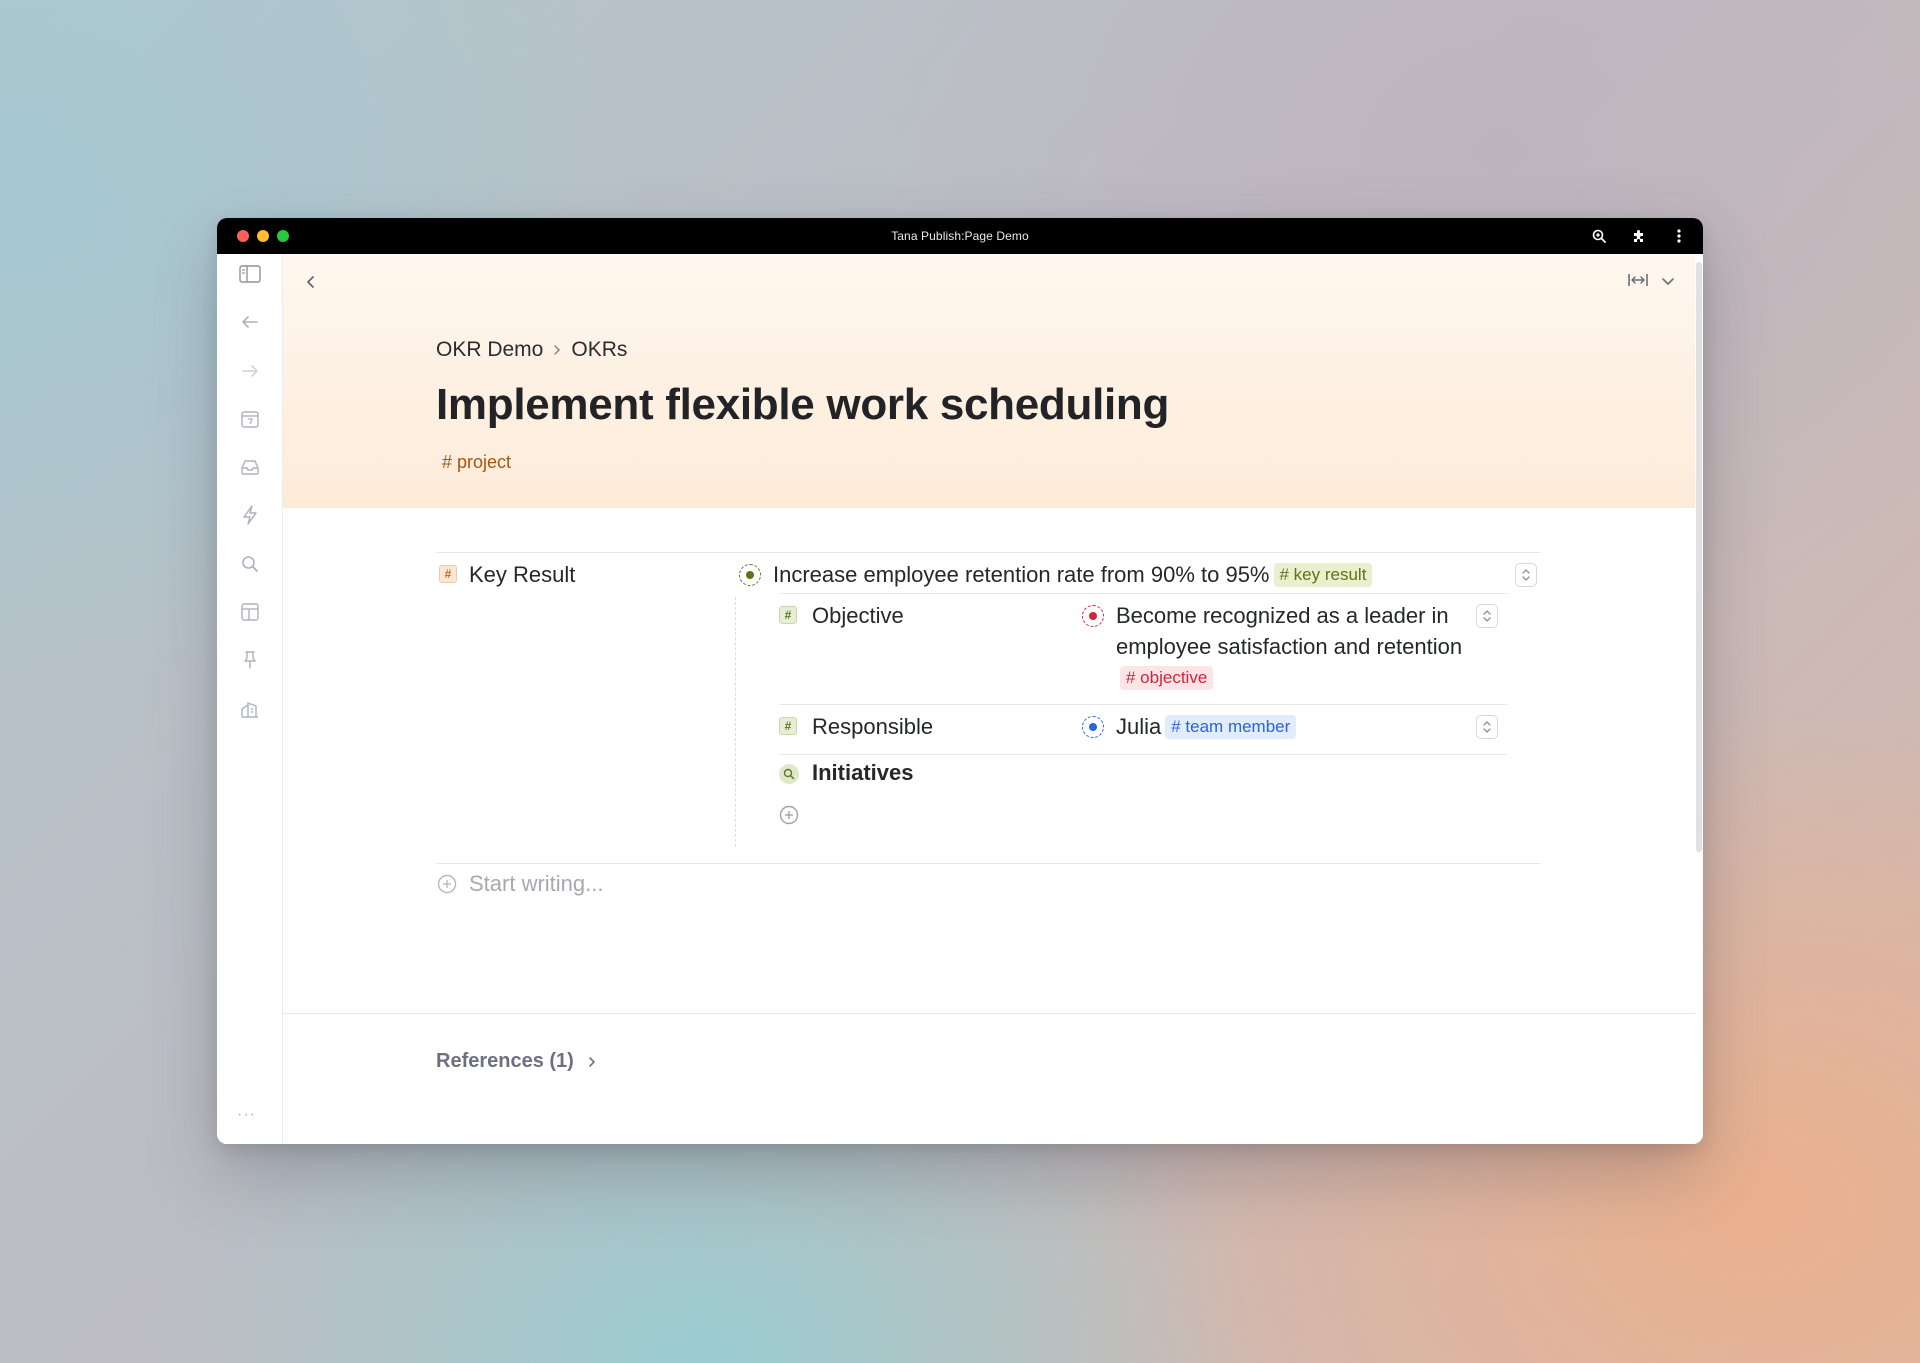 This screenshot has width=1920, height=1363. What do you see at coordinates (557, 350) in the screenshot?
I see `breadcrumb-chevron-icon` at bounding box center [557, 350].